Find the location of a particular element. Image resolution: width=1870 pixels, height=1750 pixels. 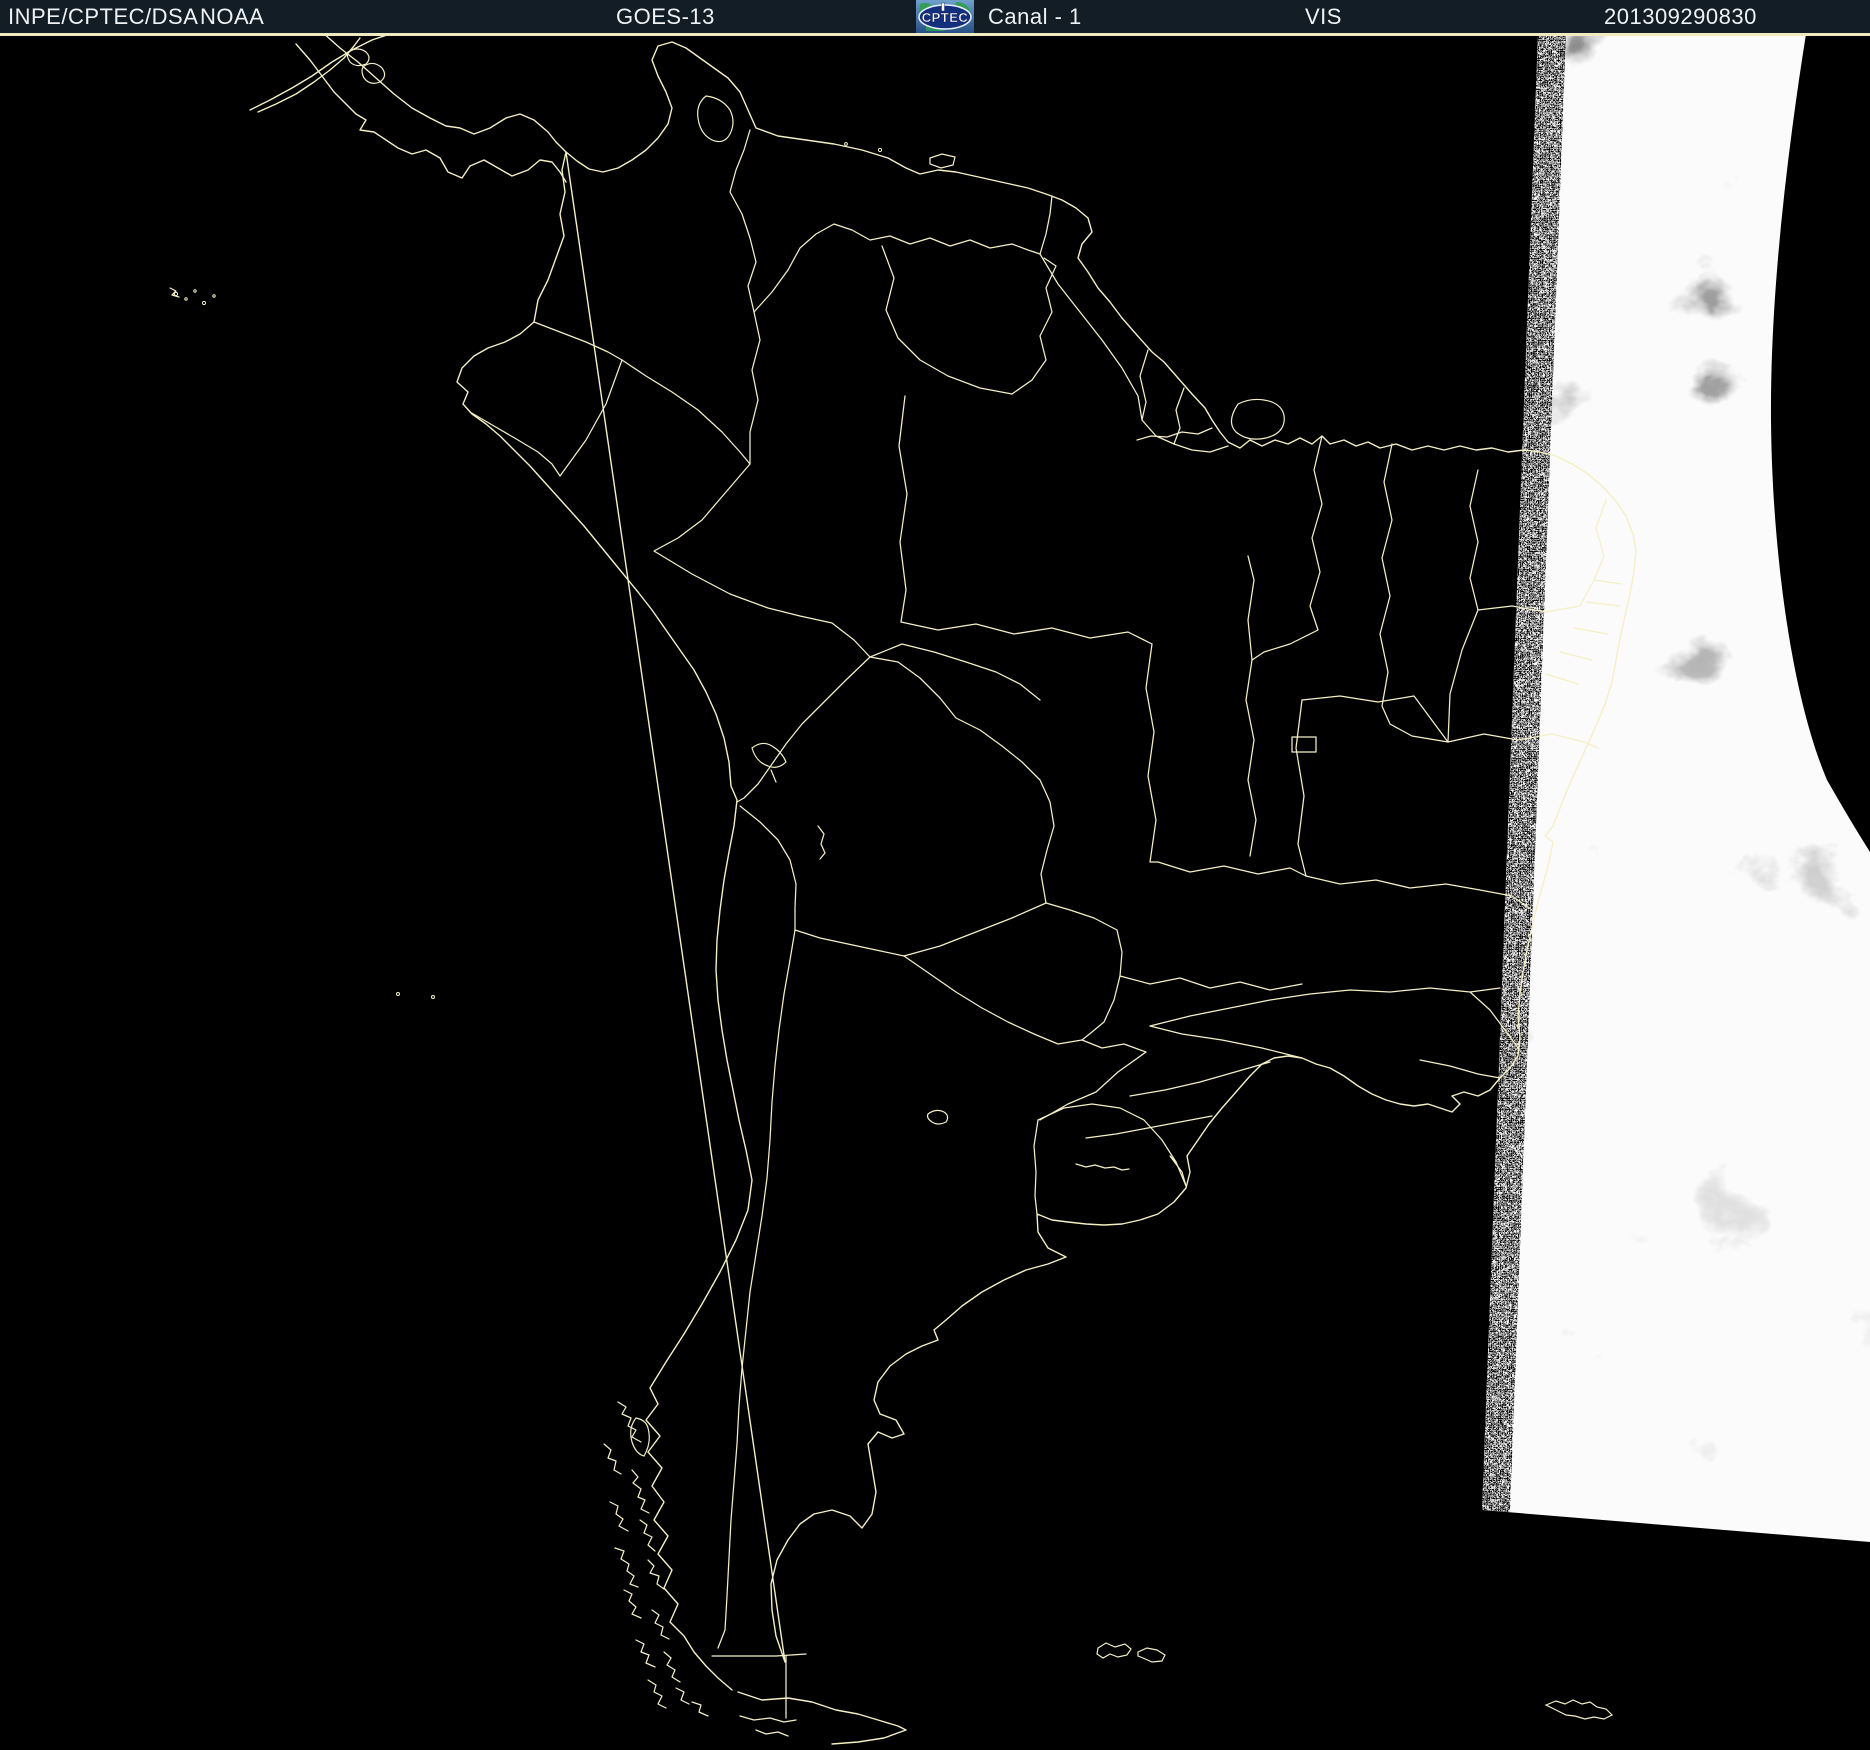

agency-label: NOAA is located at coordinates (232, 16).